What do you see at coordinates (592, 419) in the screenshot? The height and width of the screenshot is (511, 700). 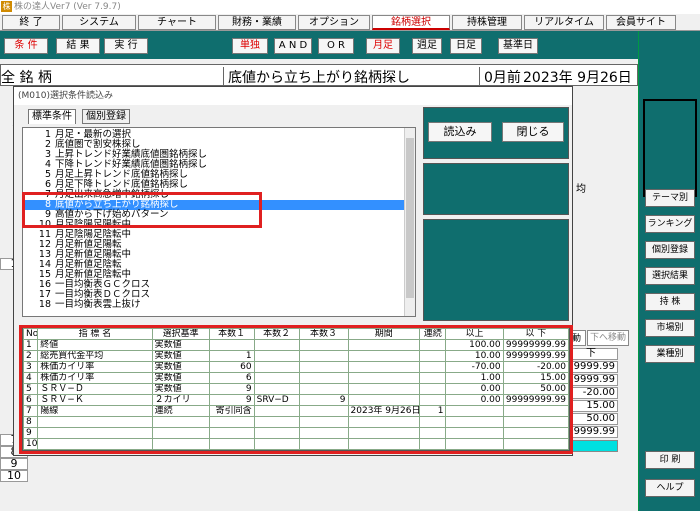 I see `bg-value: 50.00` at bounding box center [592, 419].